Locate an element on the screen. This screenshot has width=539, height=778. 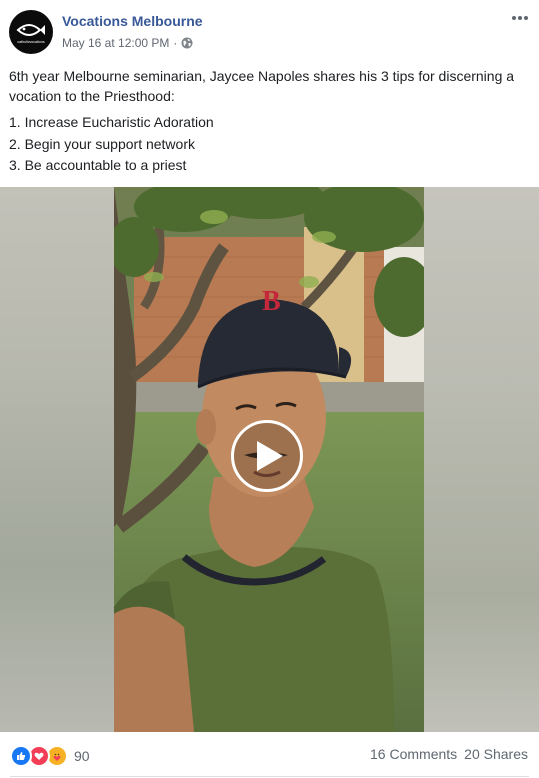
engagement-counts: 16 Comments 20 Shares is located at coordinates (449, 754).